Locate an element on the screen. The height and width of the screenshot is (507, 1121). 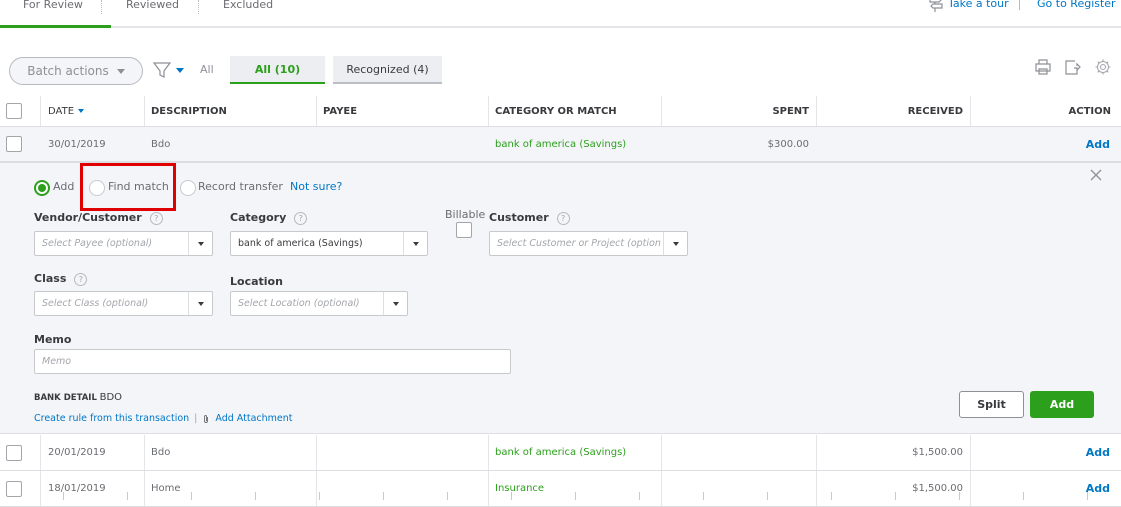
row-date: 30/01/2019 is located at coordinates (77, 144).